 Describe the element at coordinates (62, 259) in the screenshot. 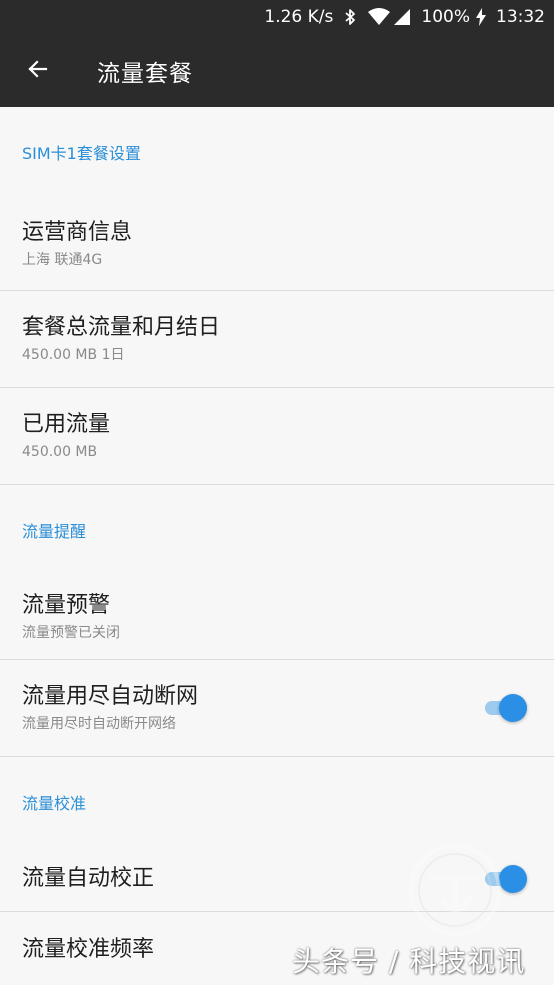

I see `item-summary: 上海 联通4G` at that location.